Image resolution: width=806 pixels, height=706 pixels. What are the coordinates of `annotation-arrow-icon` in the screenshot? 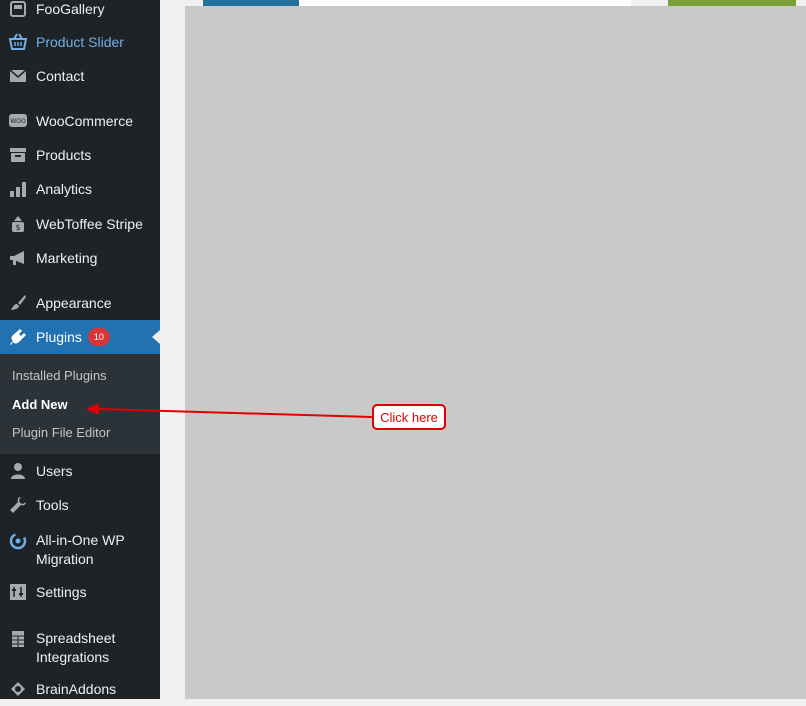 It's located at (229, 410).